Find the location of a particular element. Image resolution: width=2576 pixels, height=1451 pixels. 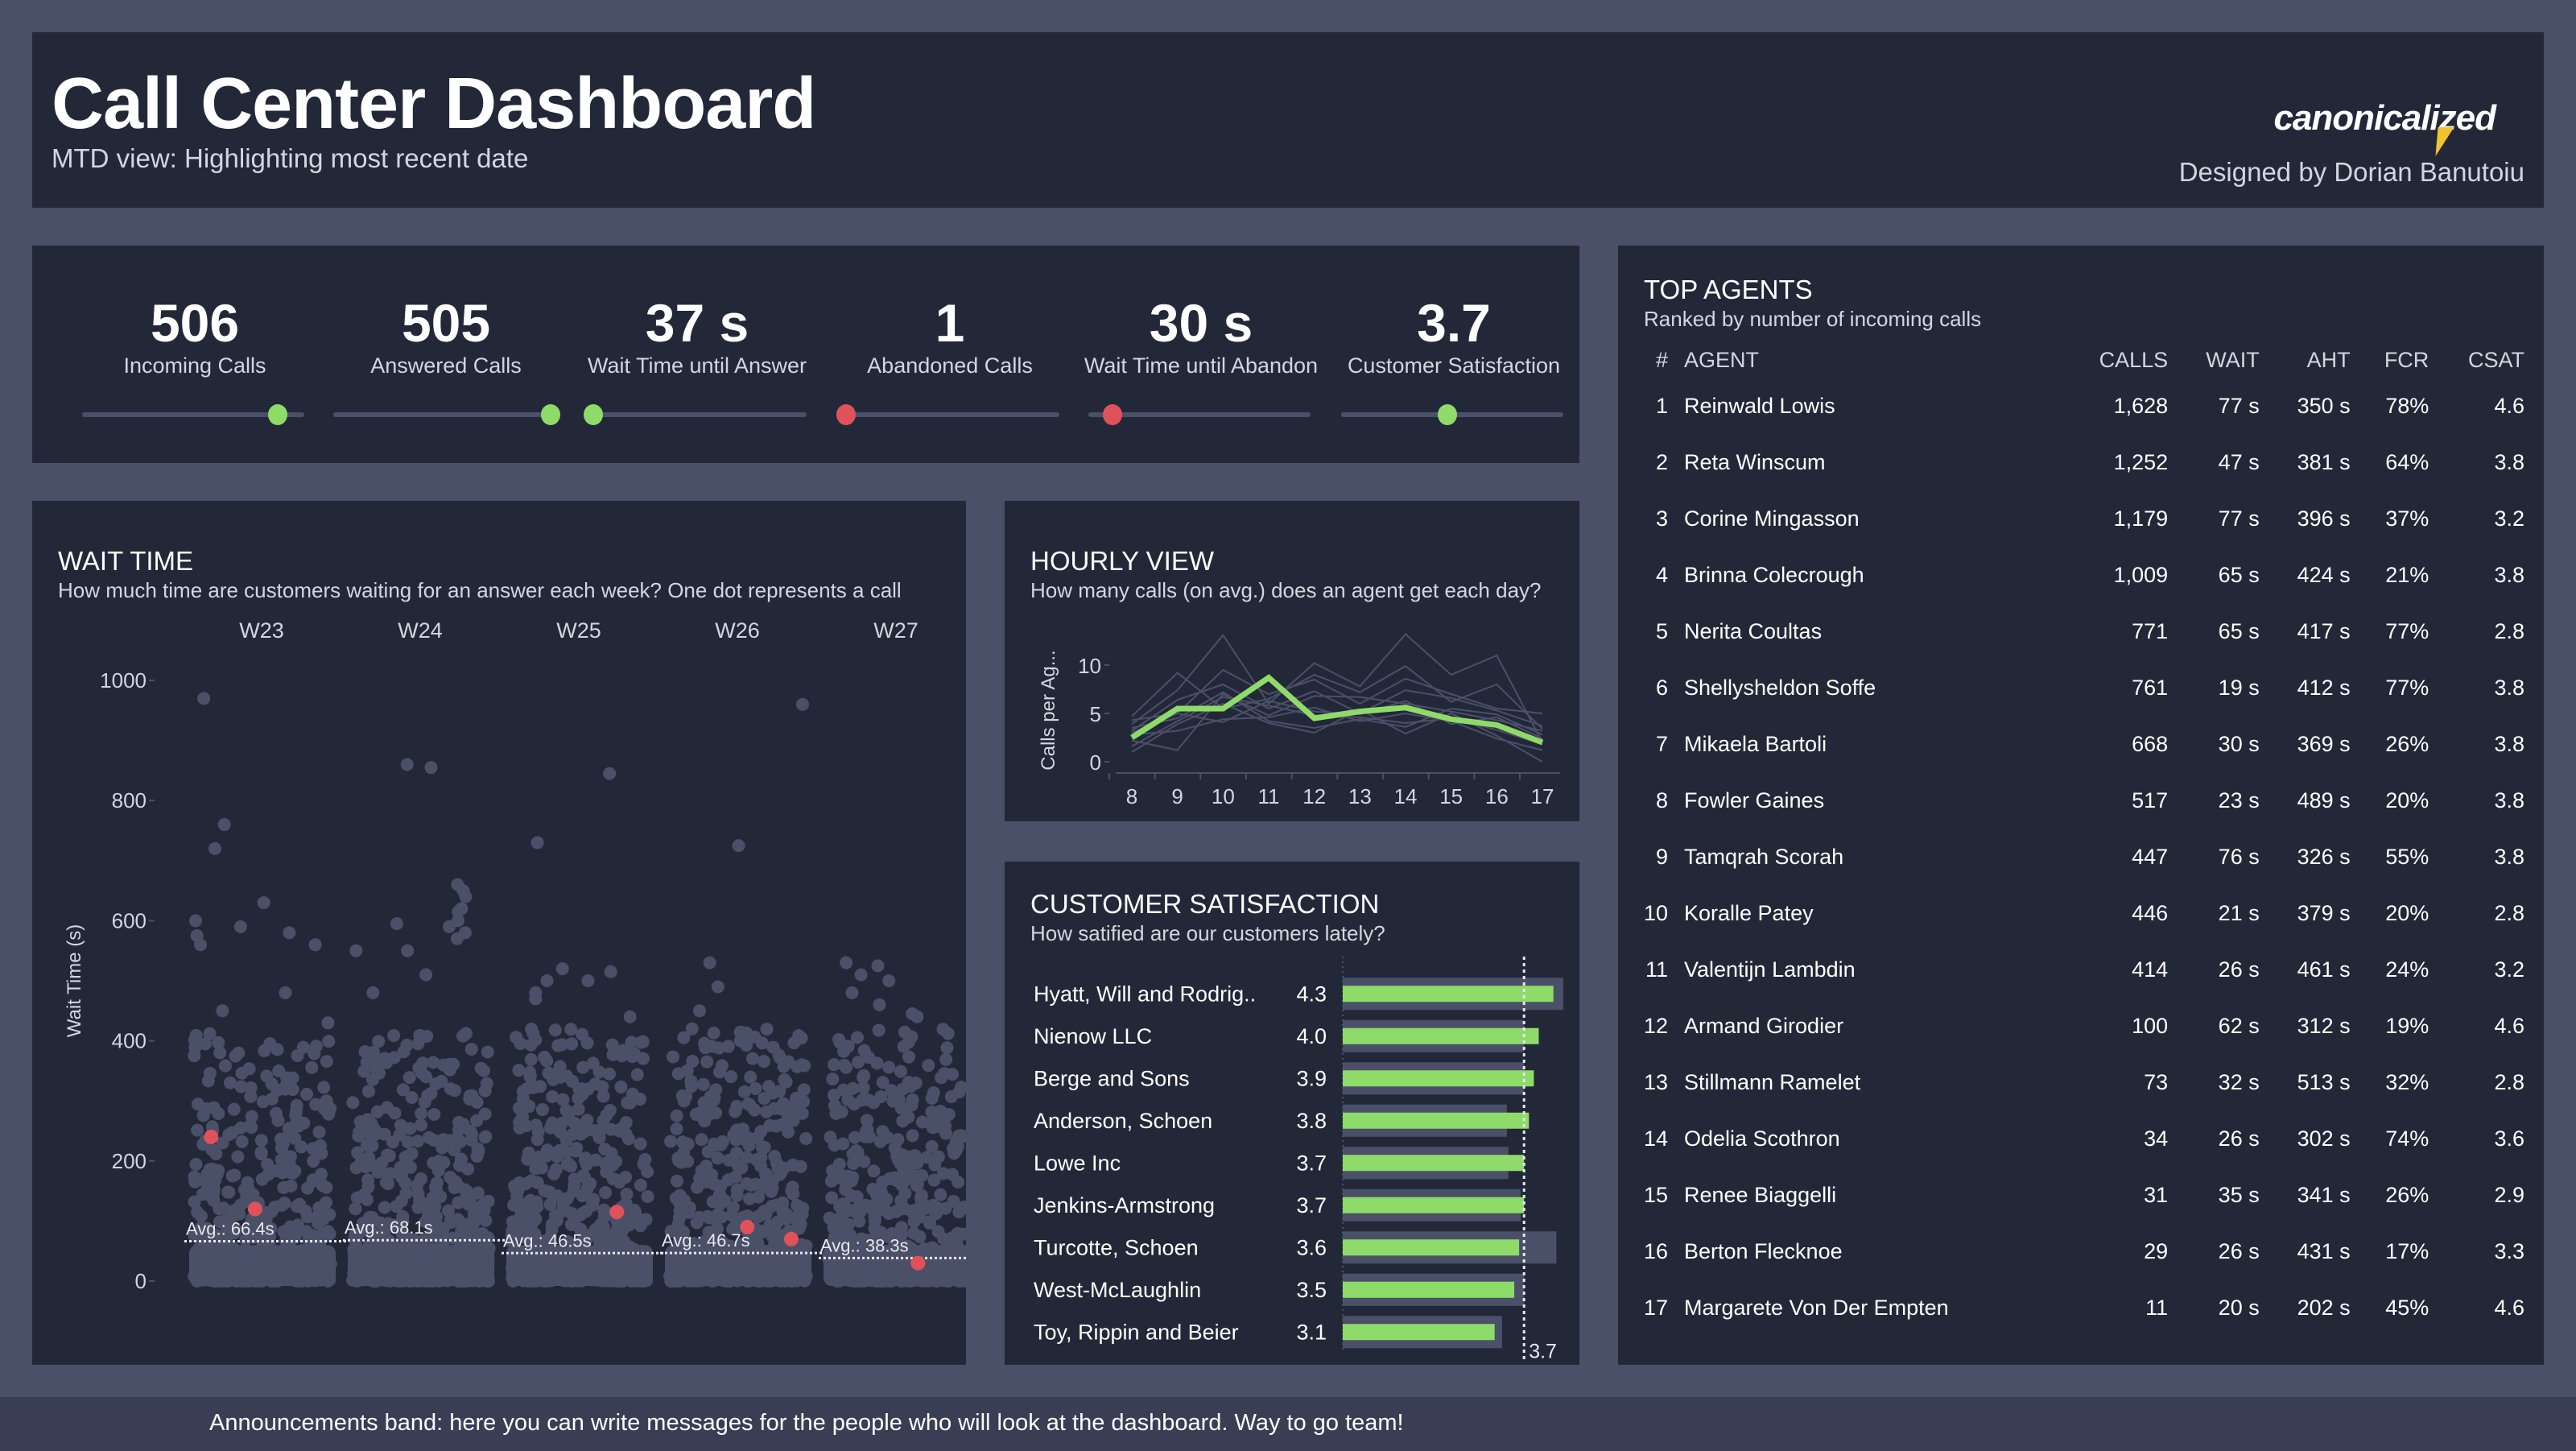

table-row: 11 Valentijn Lambdin 414 26 s 461 s 24% 3.2 is located at coordinates (2081, 969).